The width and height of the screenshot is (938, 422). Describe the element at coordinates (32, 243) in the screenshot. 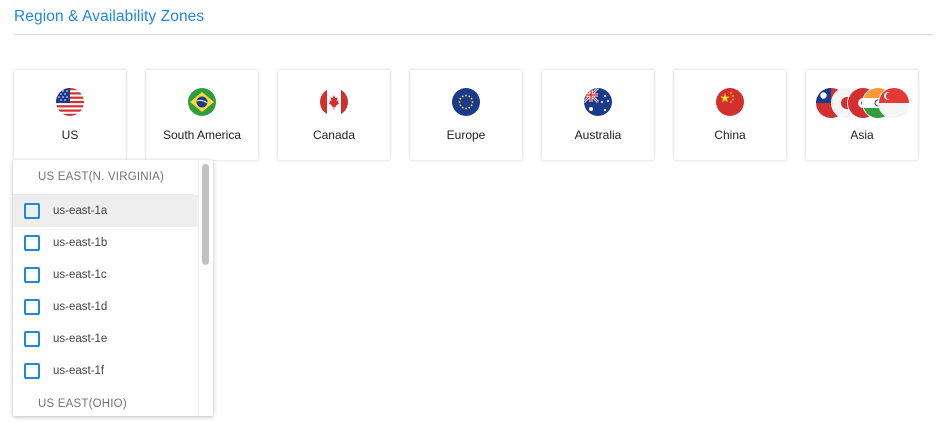

I see `checkbox-us-east-1b` at that location.